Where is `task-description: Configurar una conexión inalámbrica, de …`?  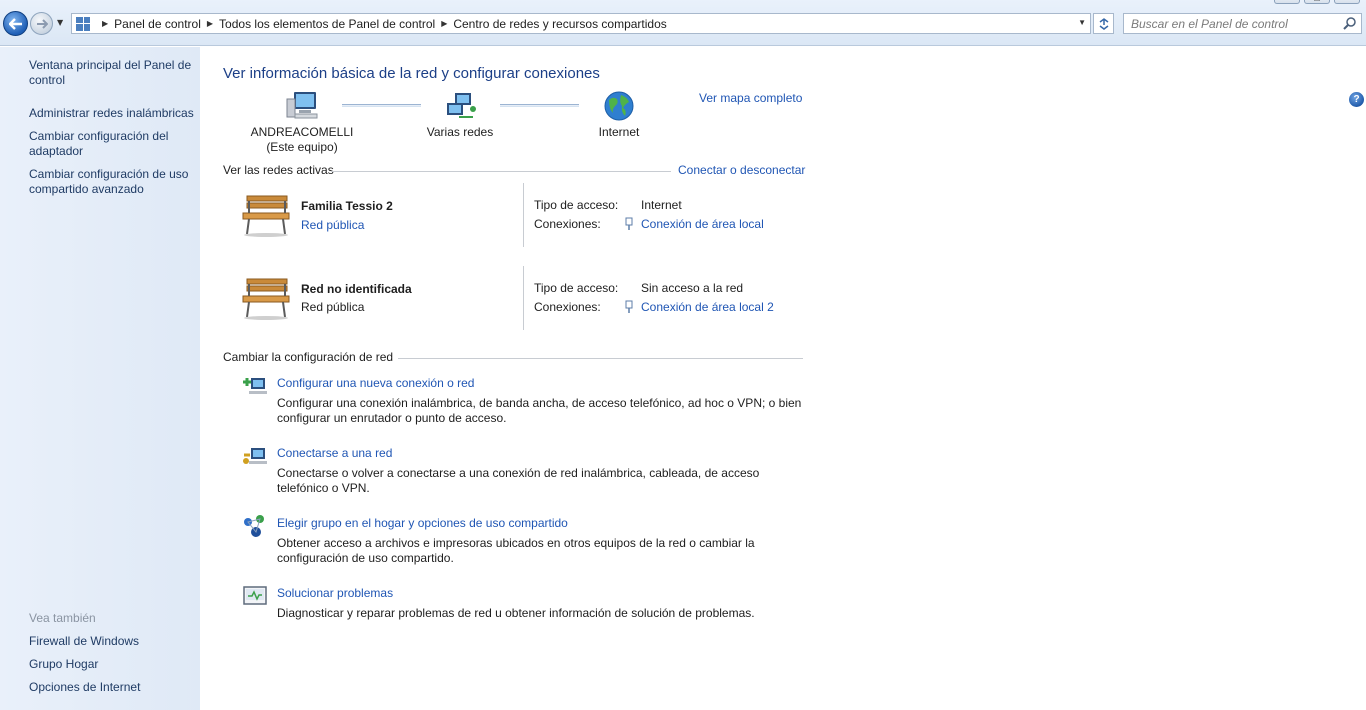 task-description: Configurar una conexión inalámbrica, de … is located at coordinates (539, 410).